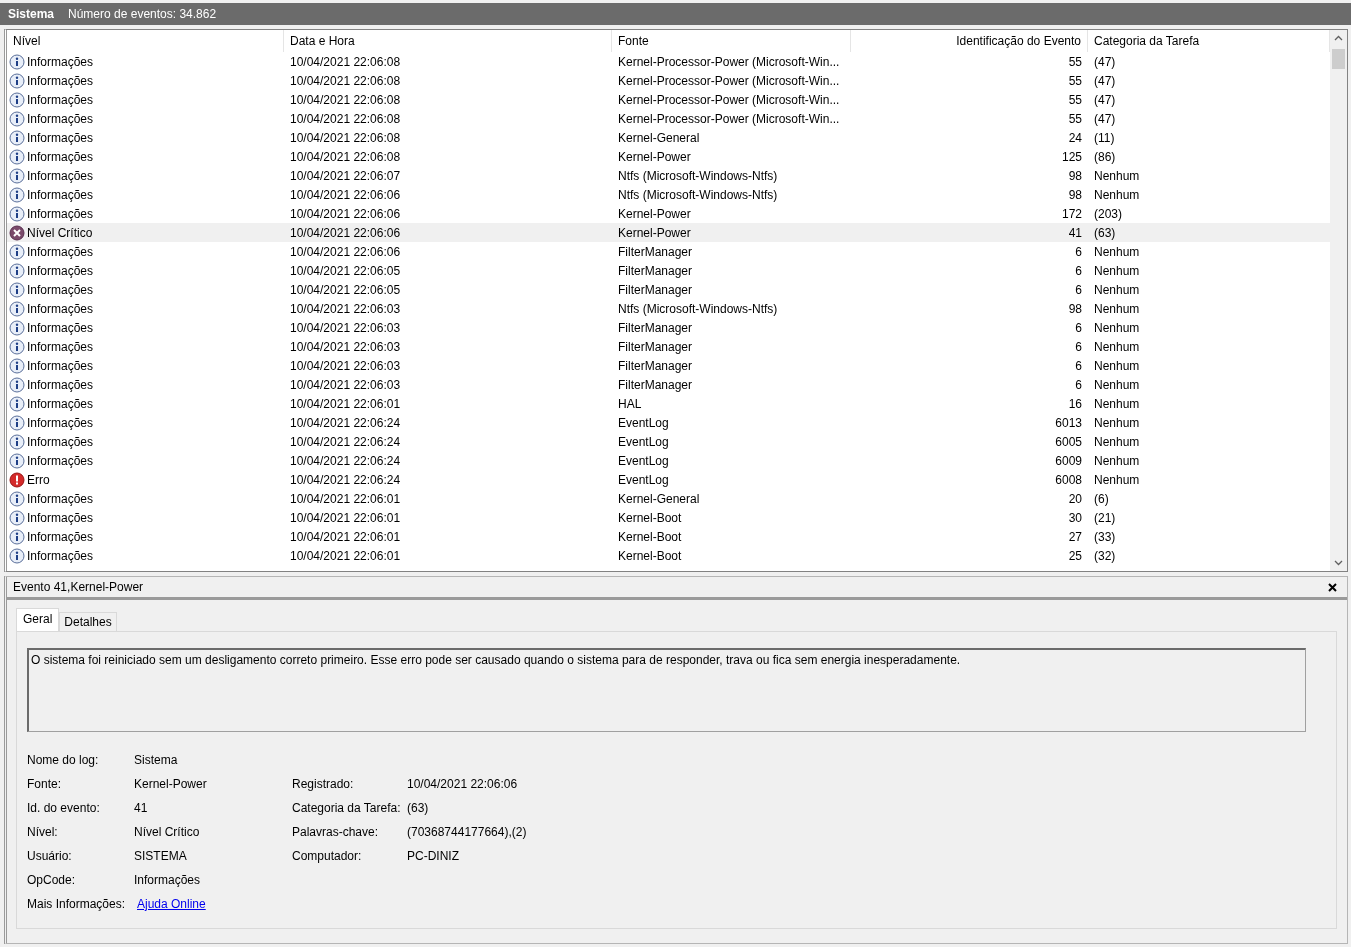 This screenshot has height=947, width=1351. Describe the element at coordinates (418, 808) in the screenshot. I see `field-value: (63)` at that location.